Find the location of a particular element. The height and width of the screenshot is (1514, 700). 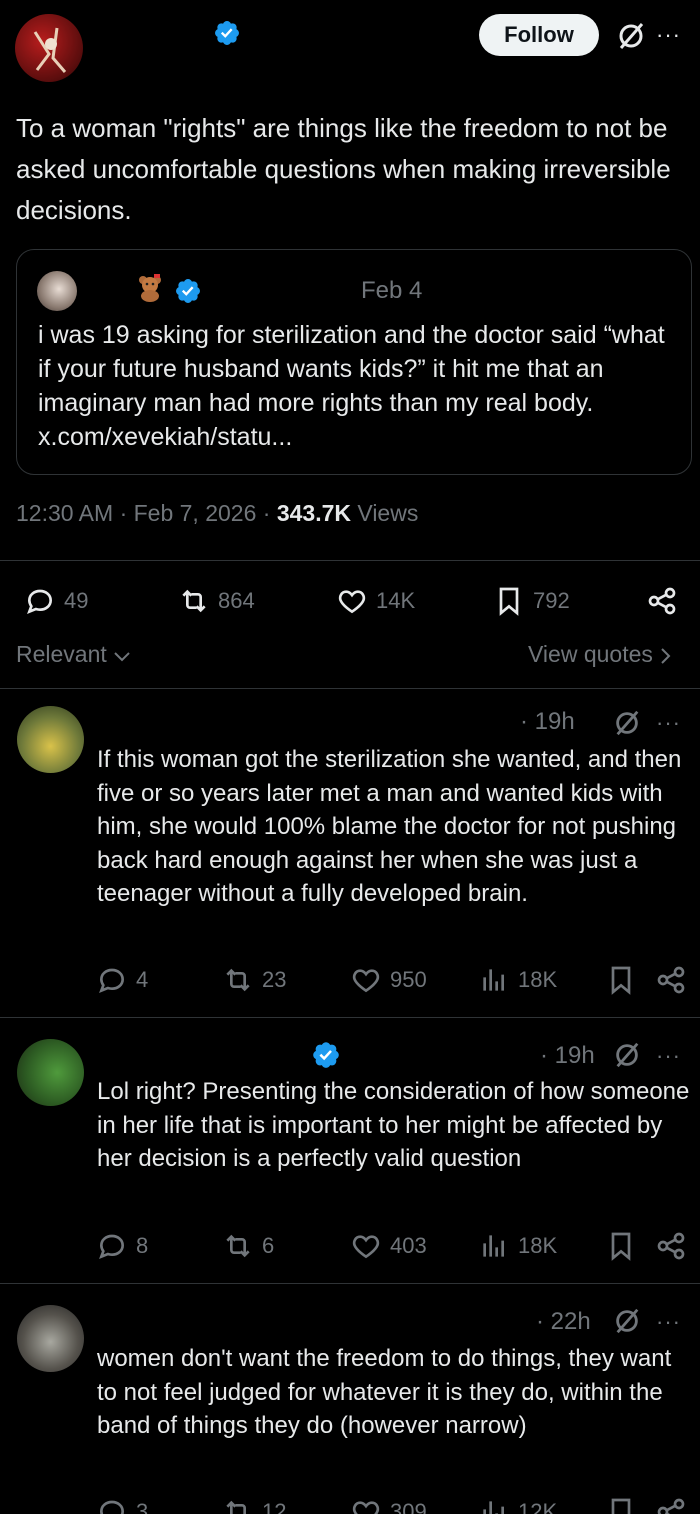

like-button: 950 is located at coordinates (388, 980).